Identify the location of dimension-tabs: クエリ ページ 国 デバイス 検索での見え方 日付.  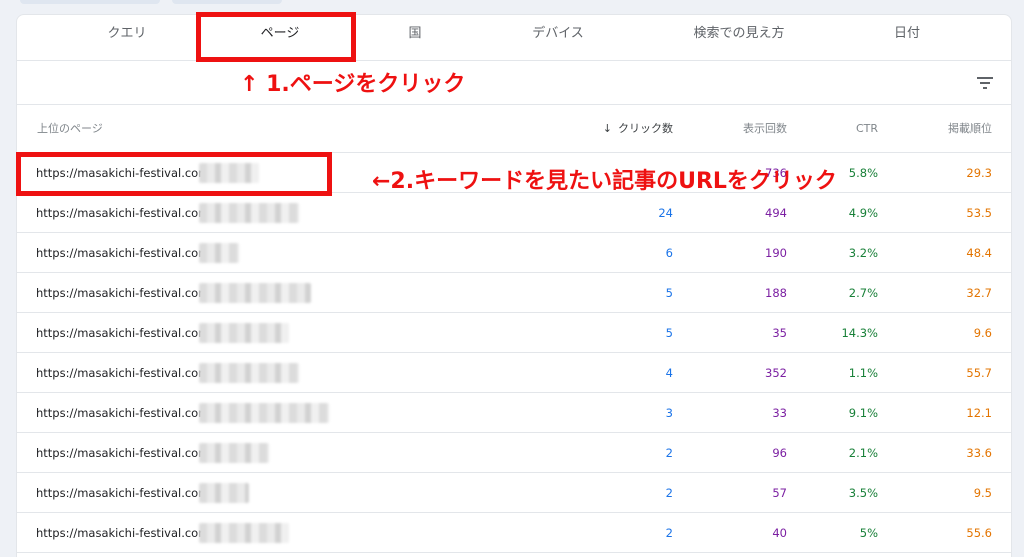
(514, 38).